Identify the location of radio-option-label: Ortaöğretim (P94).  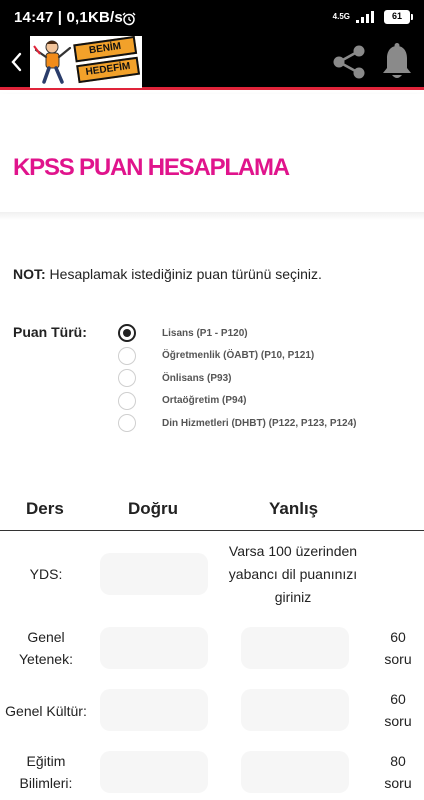
(204, 401).